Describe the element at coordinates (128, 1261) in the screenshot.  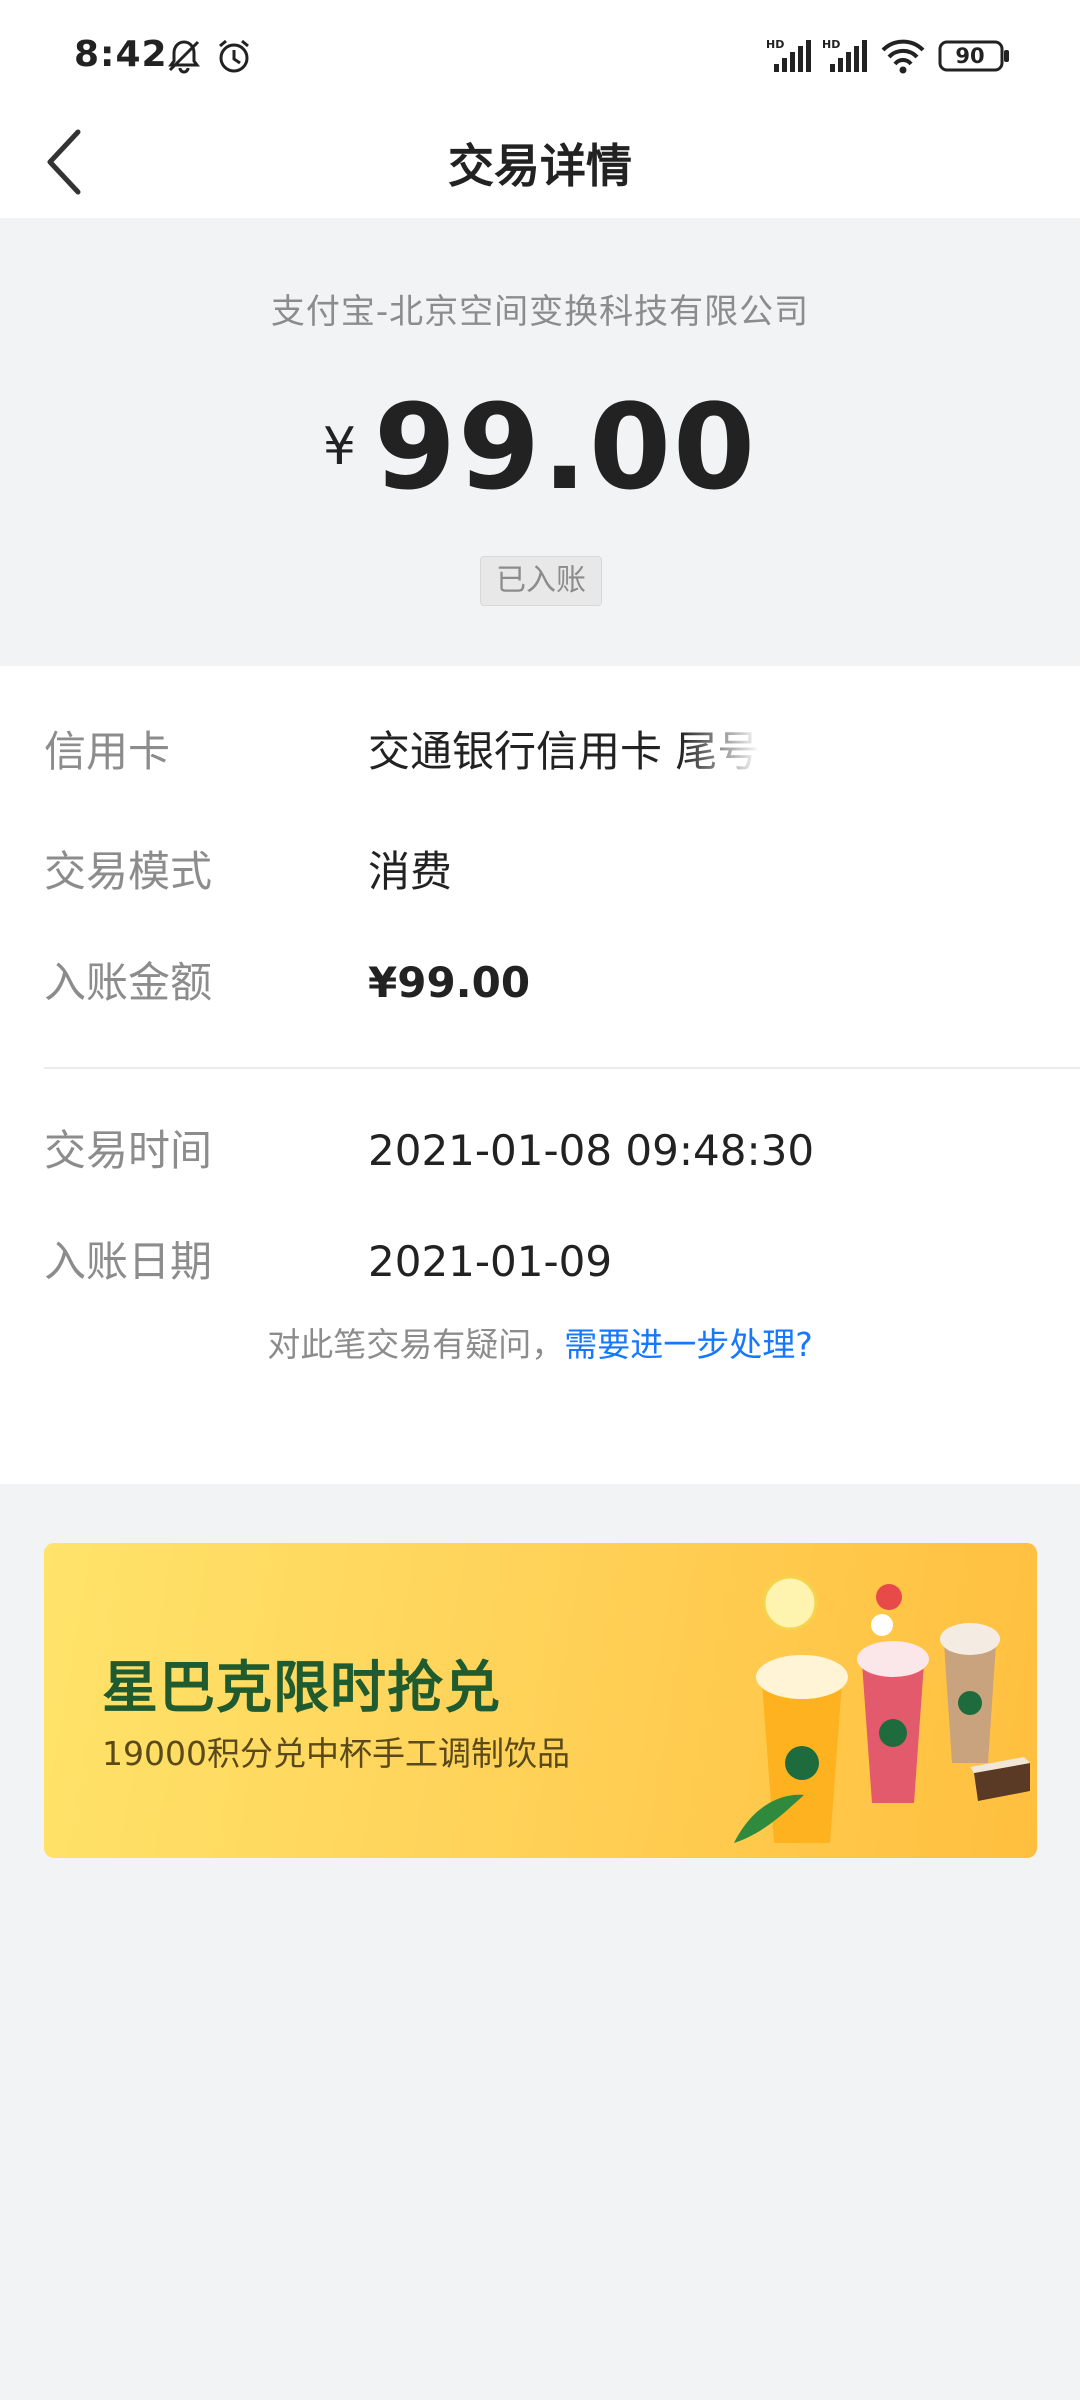
I see `detail-label: 入账日期` at that location.